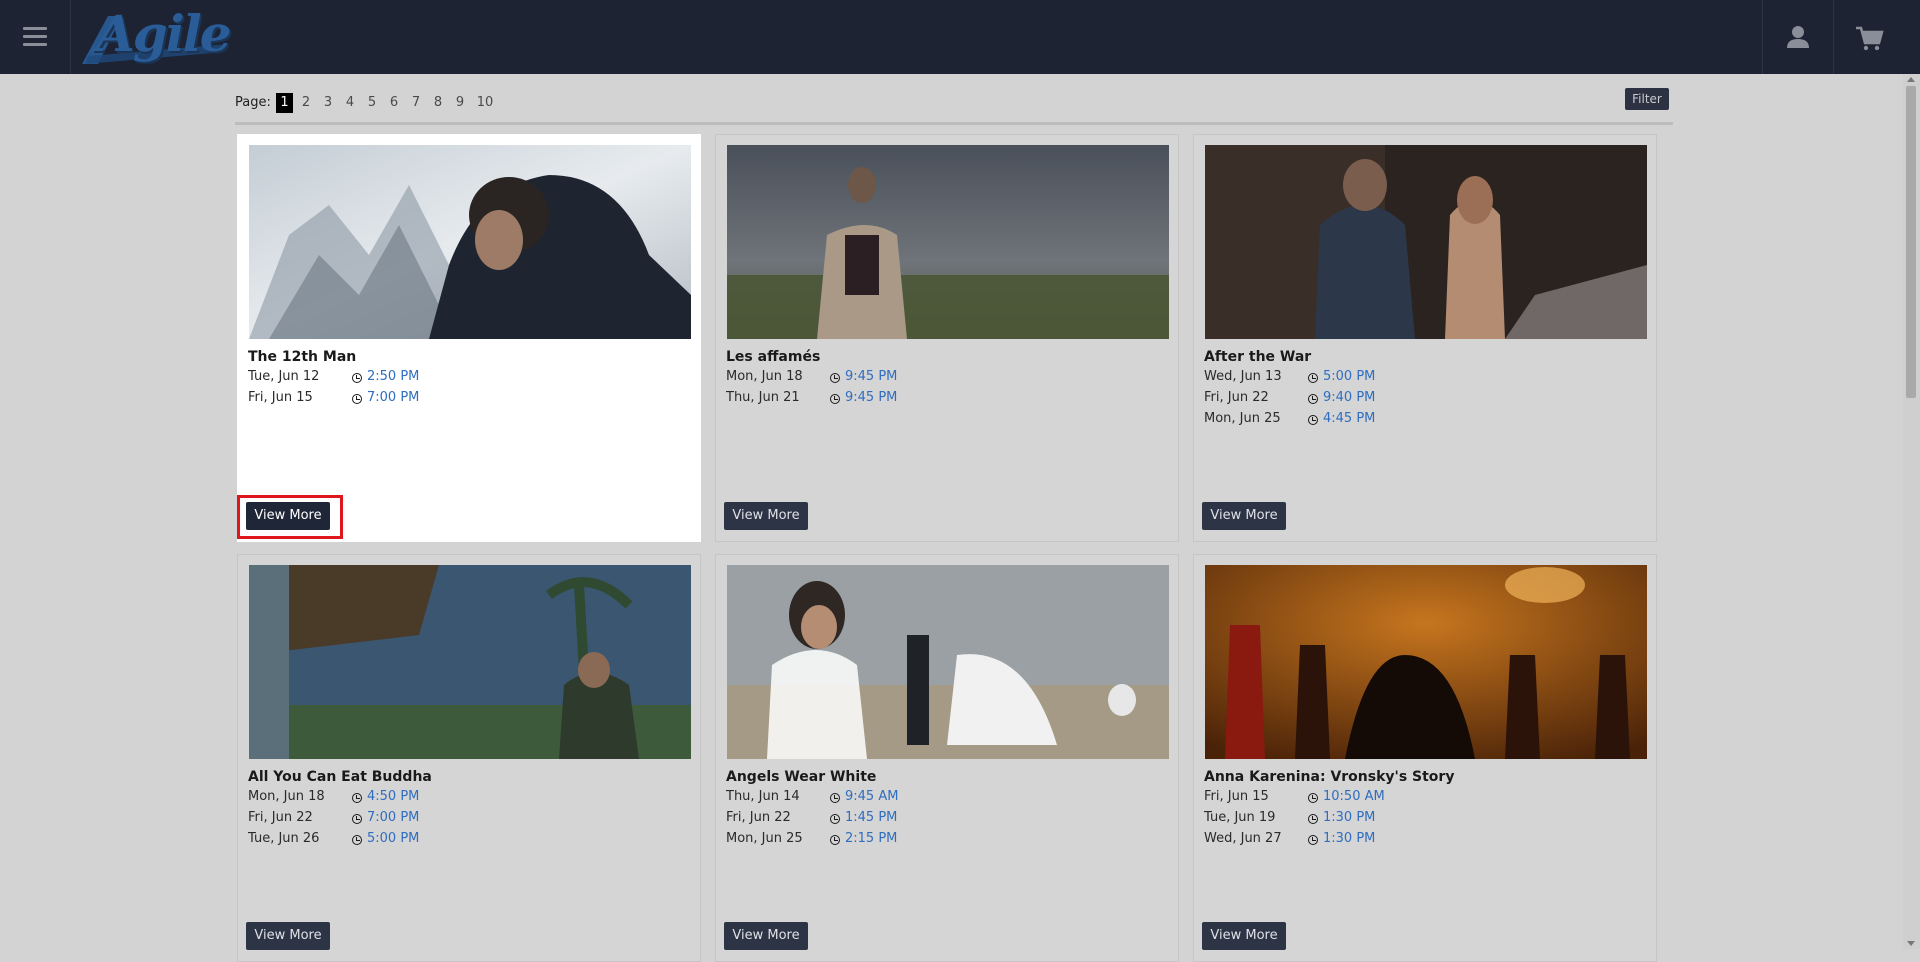  Describe the element at coordinates (328, 103) in the screenshot. I see `page-link-3: 3` at that location.